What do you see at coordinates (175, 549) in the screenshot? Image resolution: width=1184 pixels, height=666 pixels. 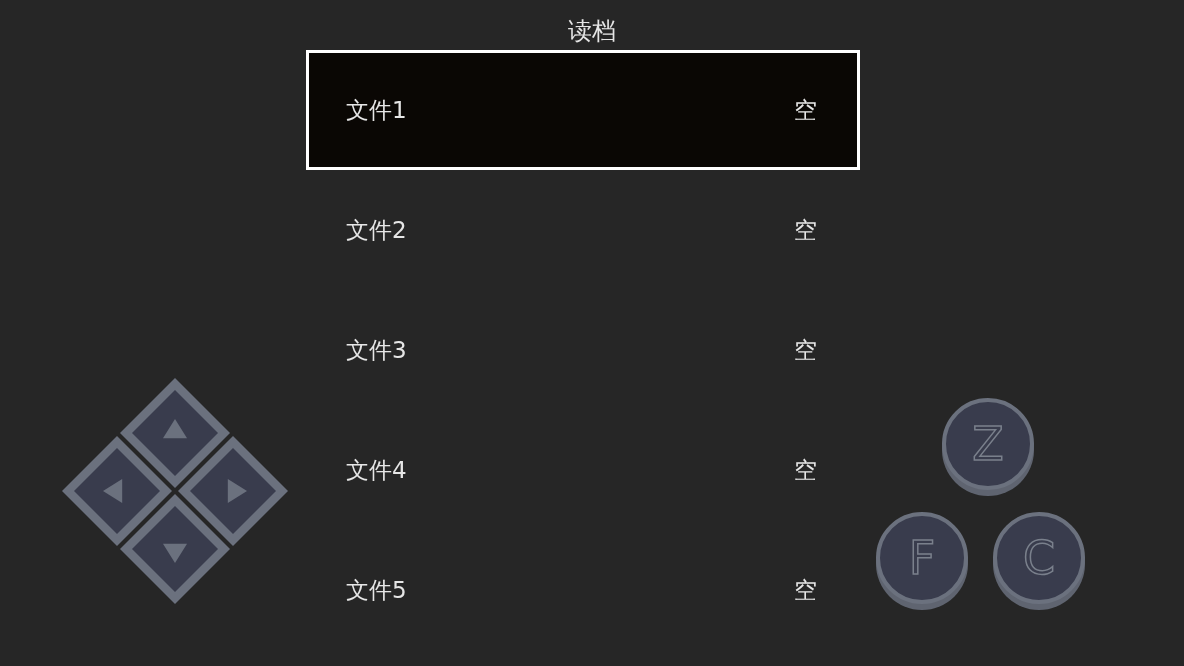 I see `dpad-down-button` at bounding box center [175, 549].